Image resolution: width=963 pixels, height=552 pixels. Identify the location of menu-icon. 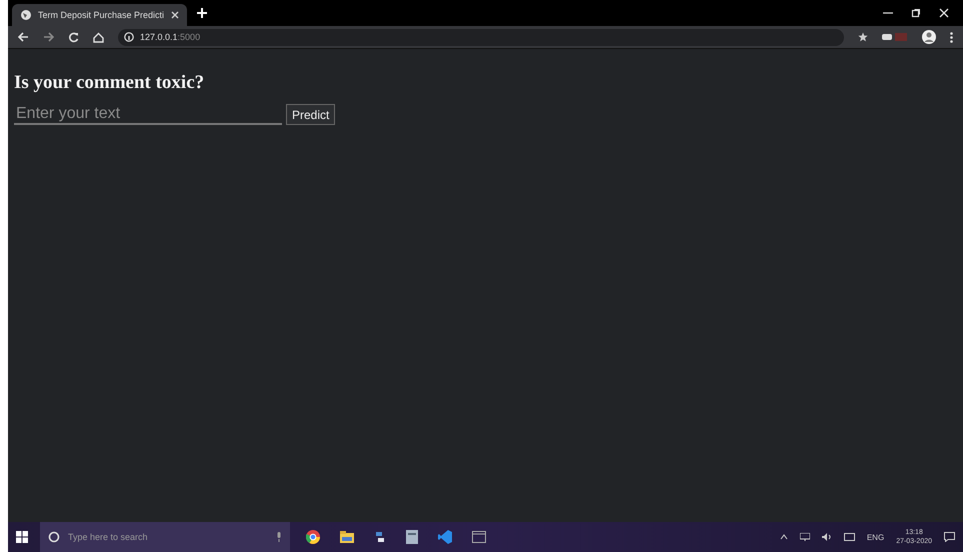
(951, 37).